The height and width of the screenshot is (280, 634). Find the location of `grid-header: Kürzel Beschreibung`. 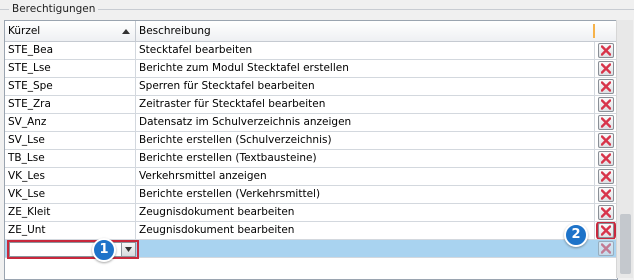

grid-header: Kürzel Beschreibung is located at coordinates (311, 31).